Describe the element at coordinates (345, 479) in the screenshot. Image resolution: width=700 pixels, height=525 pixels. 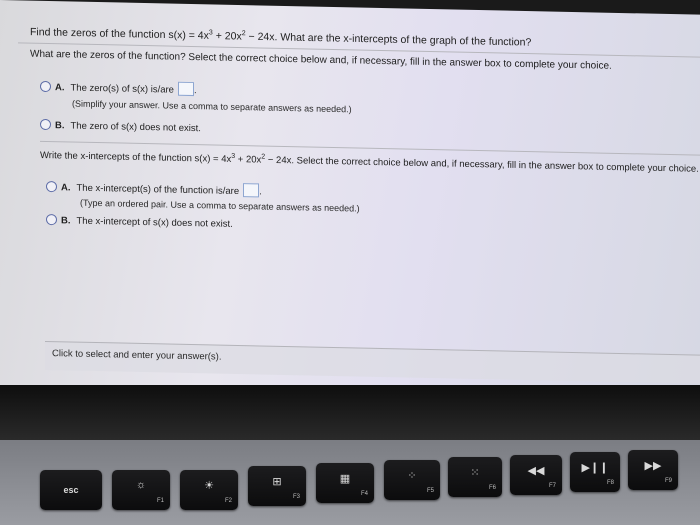
I see `launchpad-icon: ▦` at that location.